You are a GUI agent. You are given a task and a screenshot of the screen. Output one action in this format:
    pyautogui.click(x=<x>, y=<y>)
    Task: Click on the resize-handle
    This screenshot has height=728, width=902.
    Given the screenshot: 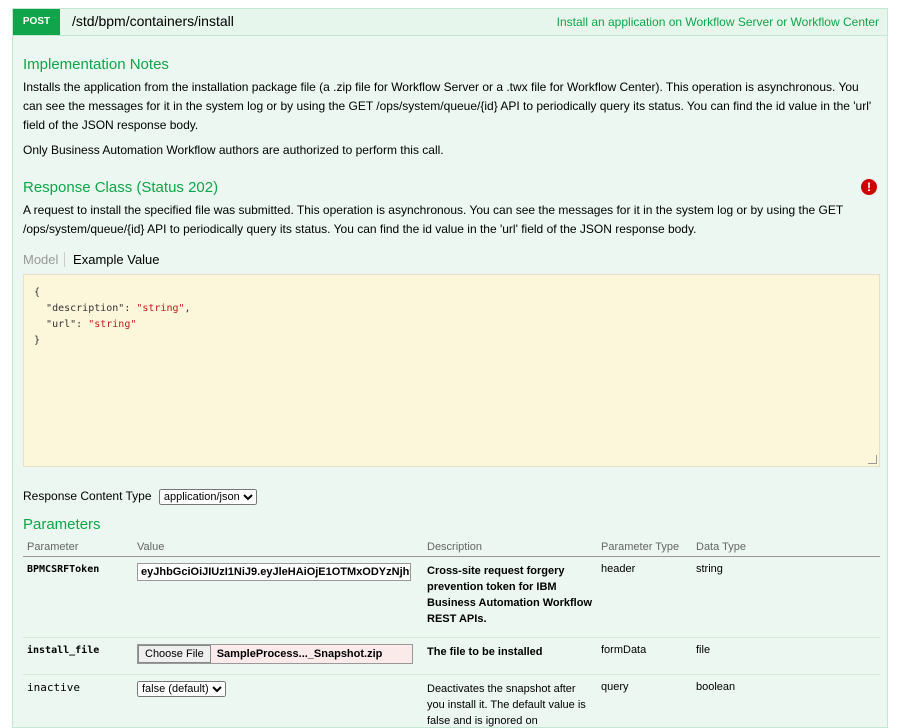 What is the action you would take?
    pyautogui.click(x=872, y=459)
    